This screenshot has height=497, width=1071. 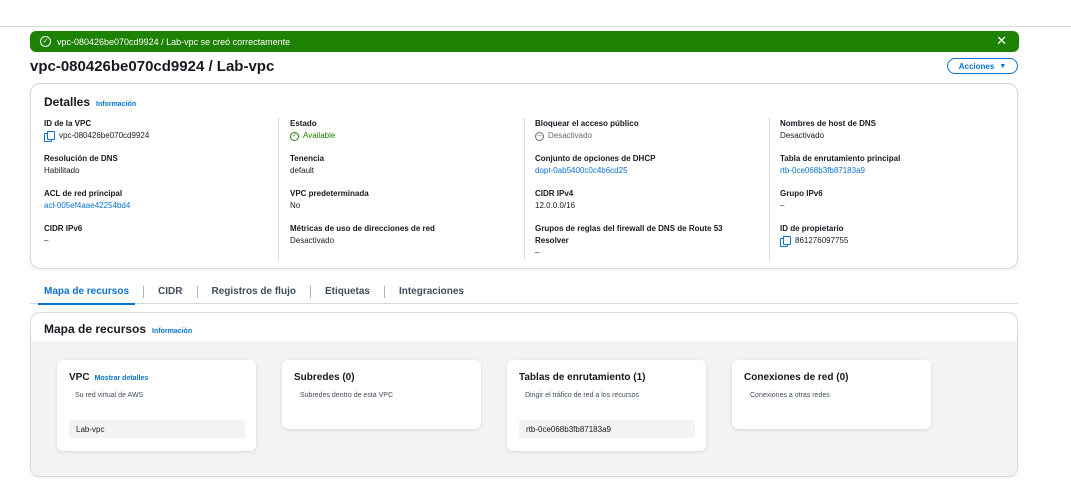 What do you see at coordinates (79, 377) in the screenshot?
I see `vpc-card-title: VPC` at bounding box center [79, 377].